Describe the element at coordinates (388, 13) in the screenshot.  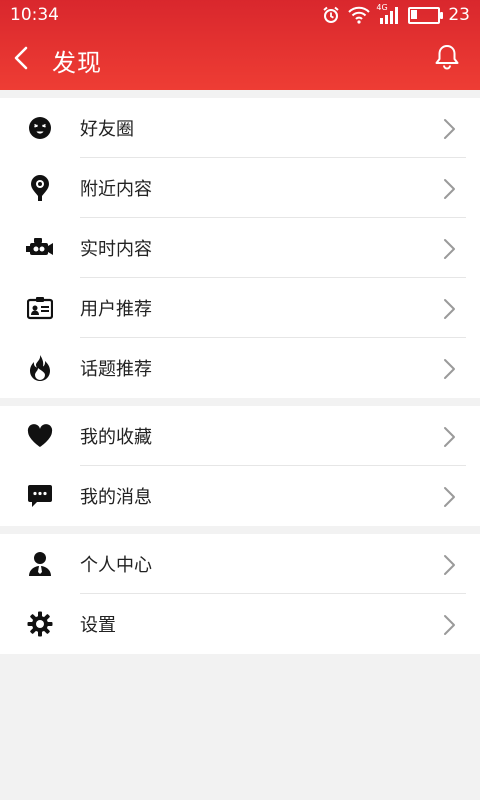
I see `signal-icon: 4G` at that location.